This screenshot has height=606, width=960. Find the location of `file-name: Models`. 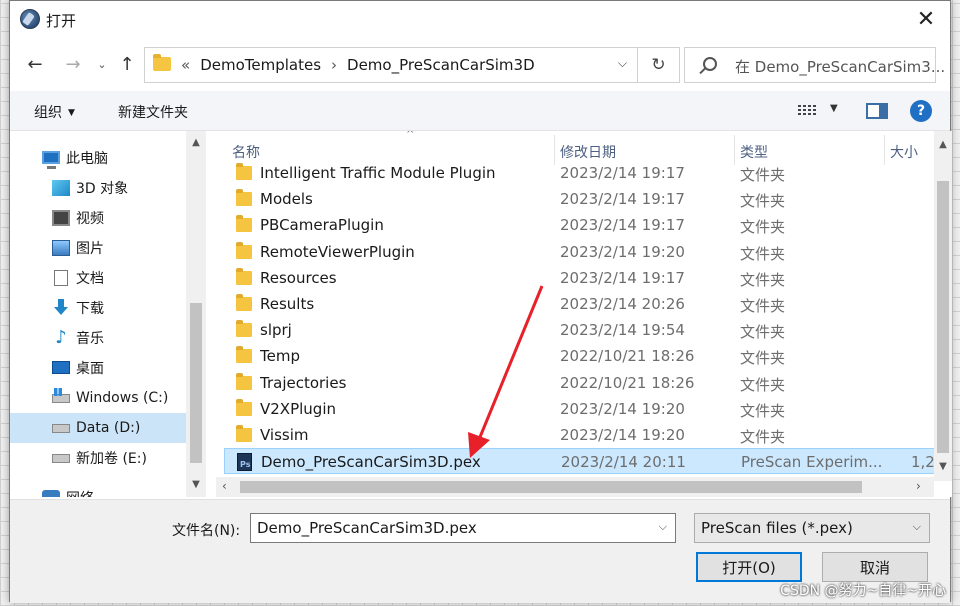

file-name: Models is located at coordinates (286, 199).